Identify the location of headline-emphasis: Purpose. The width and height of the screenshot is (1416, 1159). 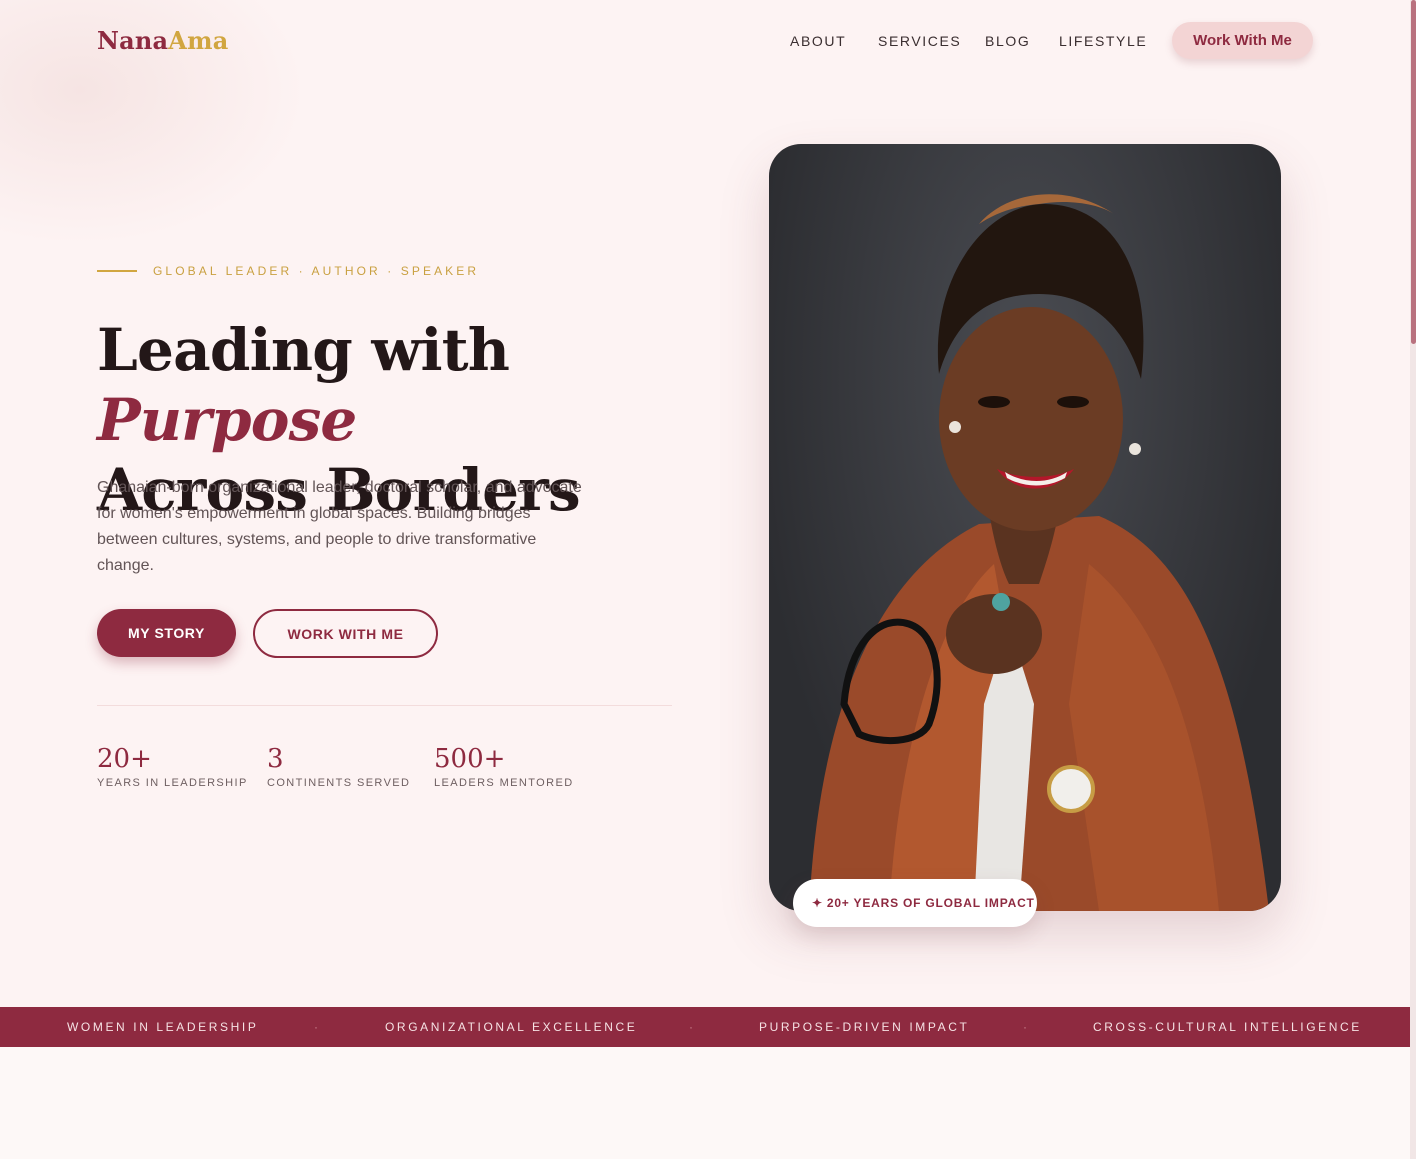
(227, 420).